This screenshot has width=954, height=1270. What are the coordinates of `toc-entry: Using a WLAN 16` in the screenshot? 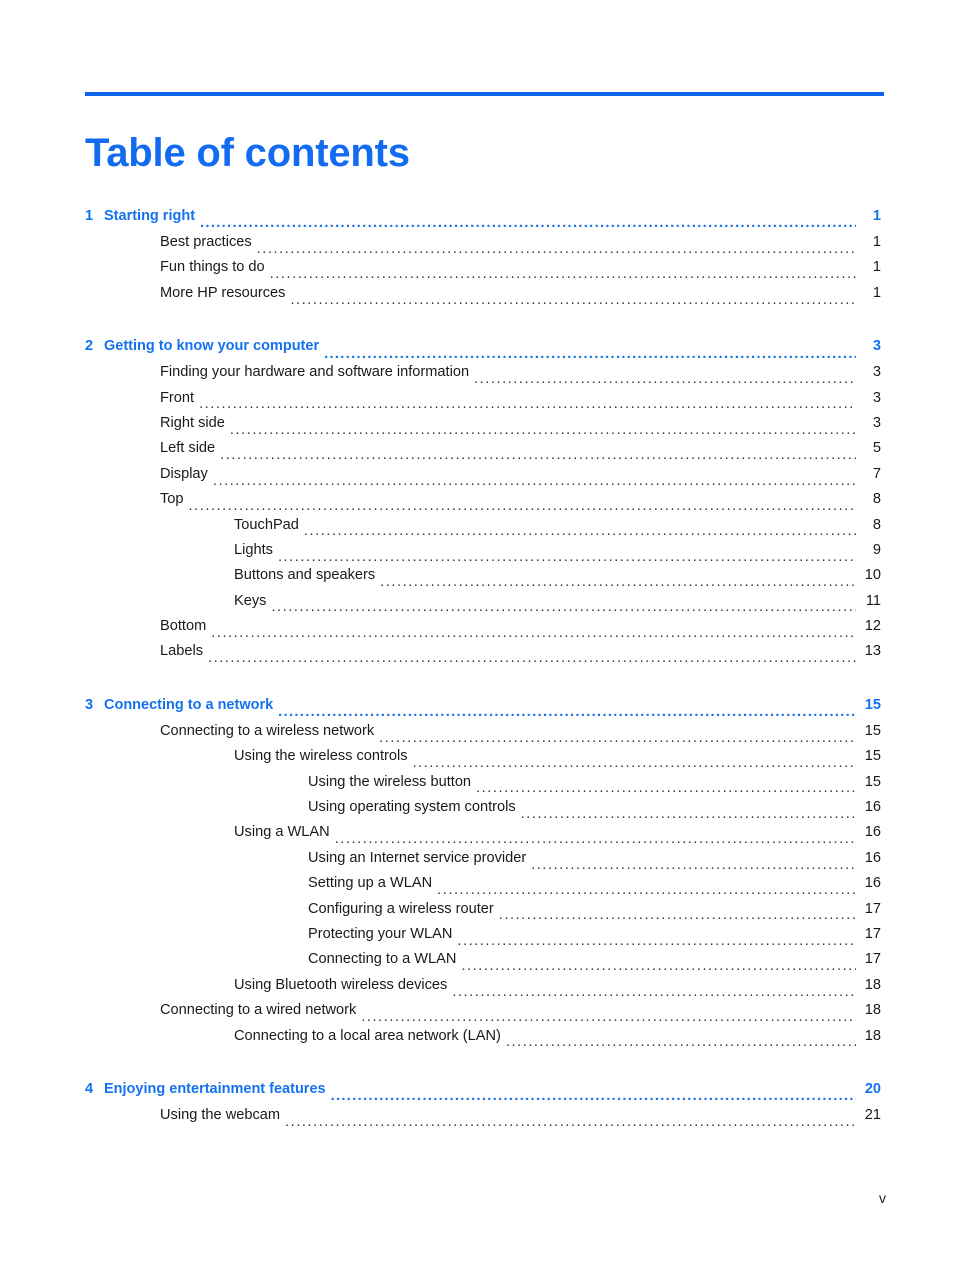 It's located at (477, 836).